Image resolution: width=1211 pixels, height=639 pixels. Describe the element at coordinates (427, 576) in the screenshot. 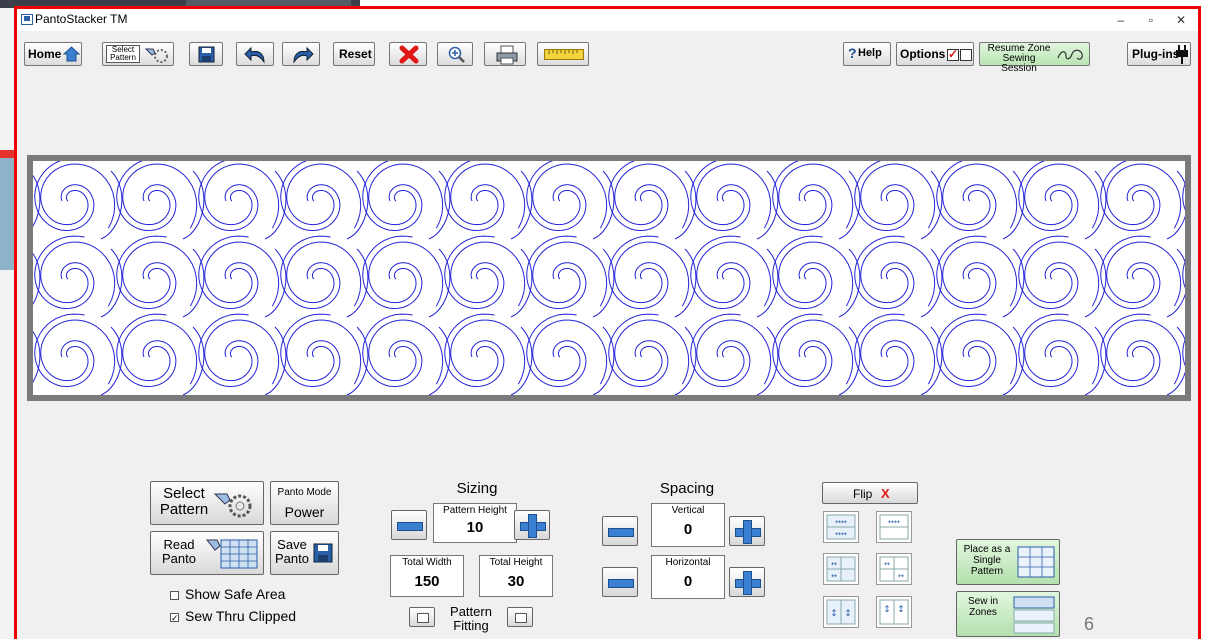

I see `total-width-field: Total Width 150` at that location.